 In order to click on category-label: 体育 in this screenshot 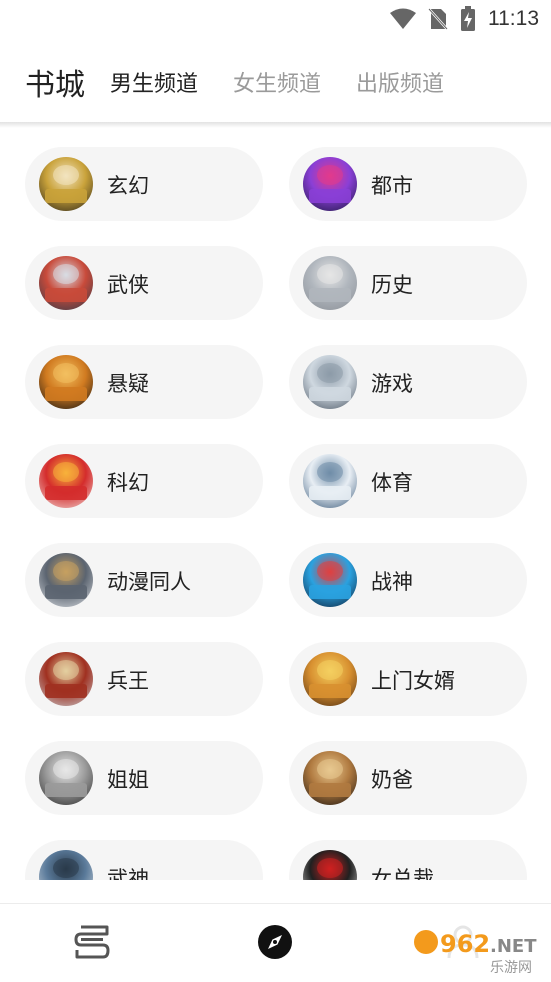, I will do `click(392, 483)`.